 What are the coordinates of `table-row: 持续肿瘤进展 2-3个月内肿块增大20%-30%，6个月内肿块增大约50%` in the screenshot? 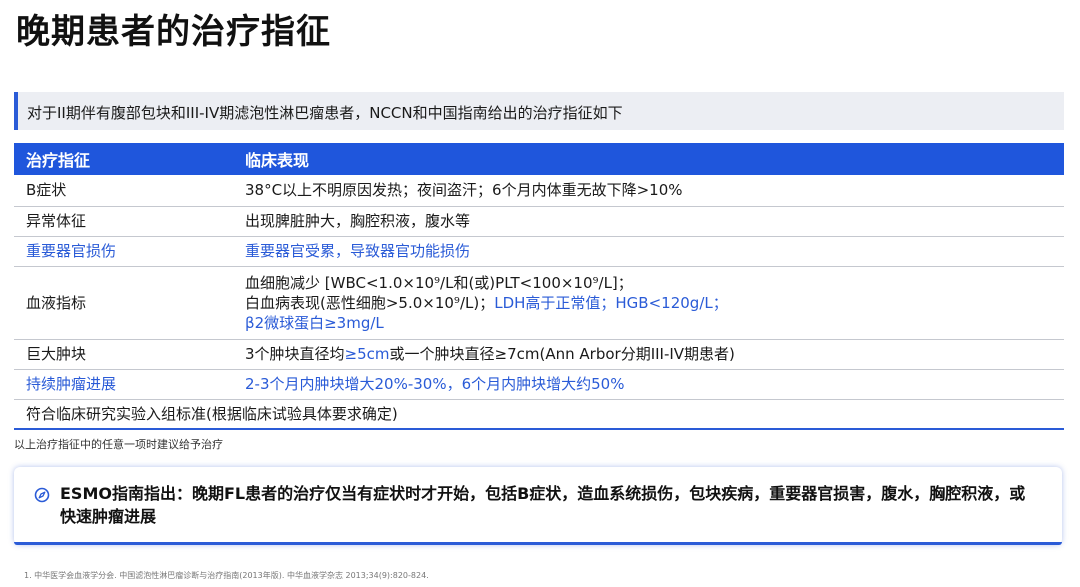 It's located at (539, 384).